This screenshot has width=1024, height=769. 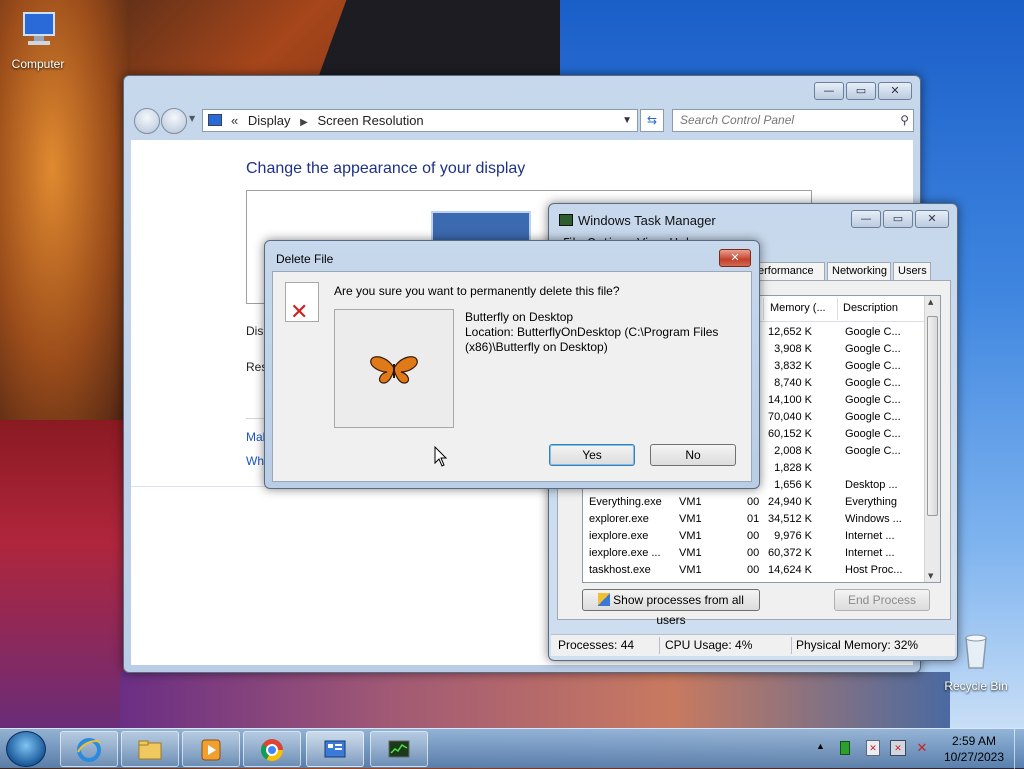 What do you see at coordinates (793, 485) in the screenshot?
I see `cell-memory: 1,656 K` at bounding box center [793, 485].